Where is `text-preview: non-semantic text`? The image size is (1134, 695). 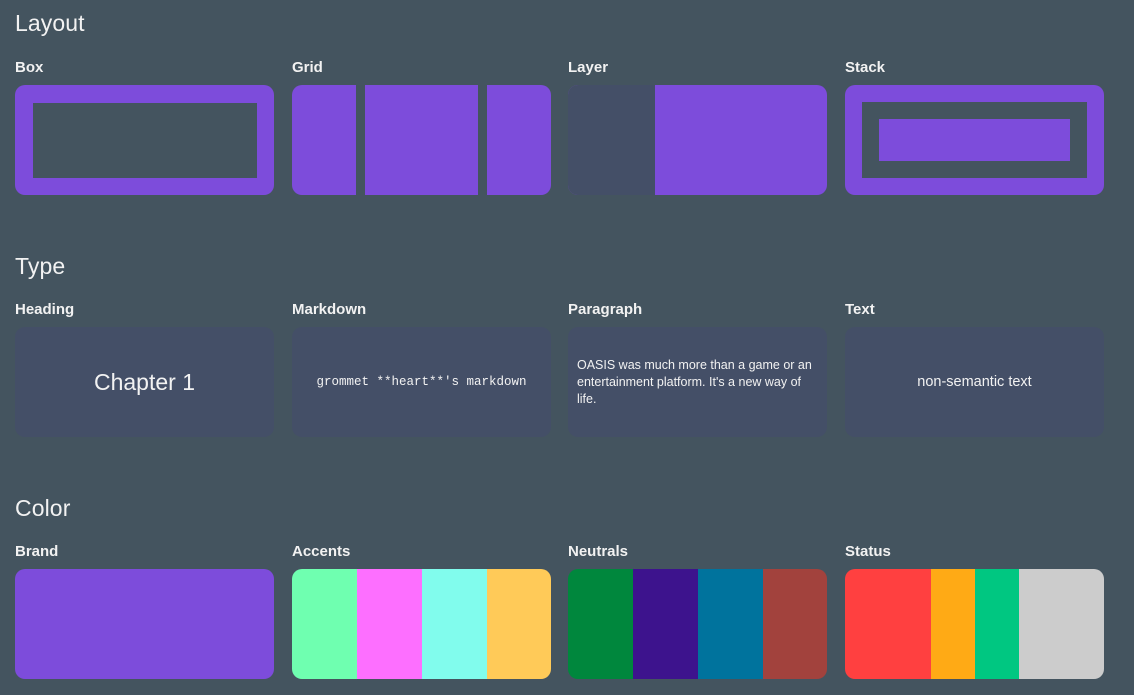 text-preview: non-semantic text is located at coordinates (974, 382).